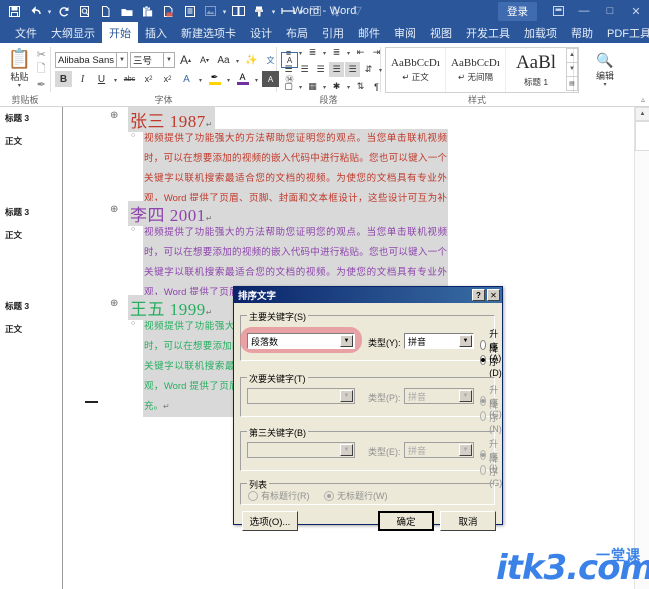 The image size is (649, 589). I want to click on style-item-heading-1: AaBl 标题 1, so click(536, 70).